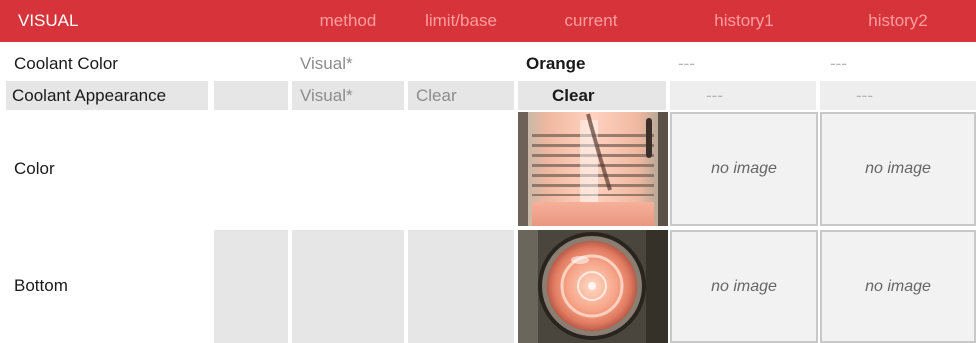 Image resolution: width=976 pixels, height=343 pixels. I want to click on row-label-coolant-color: Coolant Color, so click(66, 63).